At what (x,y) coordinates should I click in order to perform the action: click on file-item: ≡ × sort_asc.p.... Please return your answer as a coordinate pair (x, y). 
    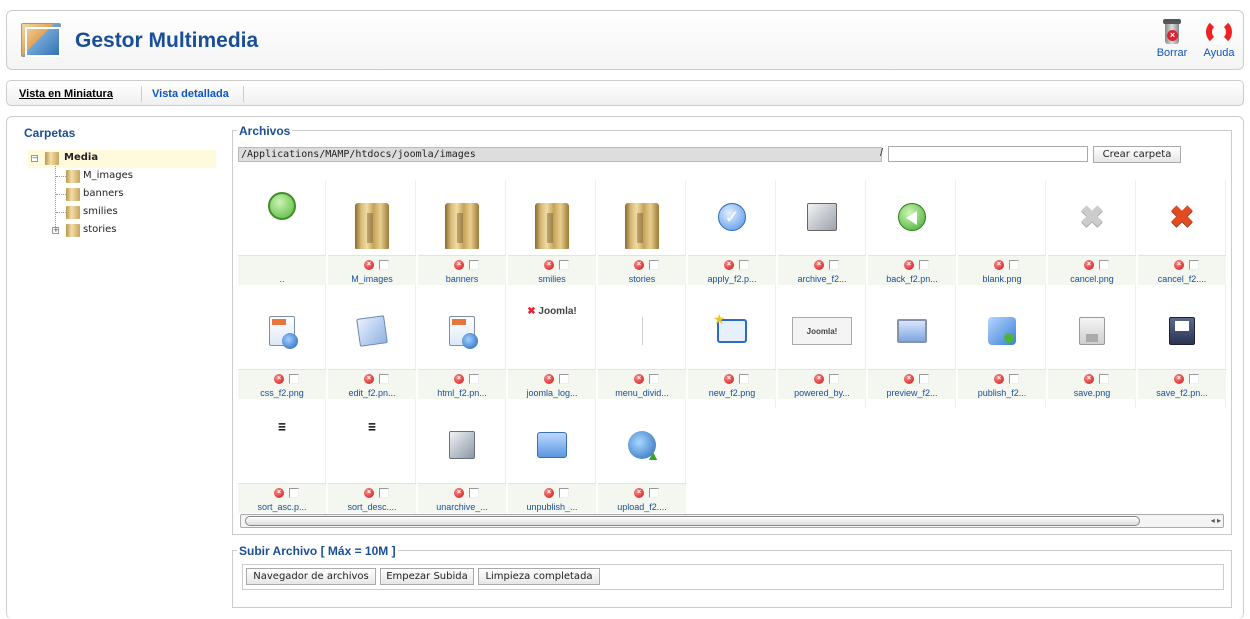
    Looking at the image, I should click on (282, 465).